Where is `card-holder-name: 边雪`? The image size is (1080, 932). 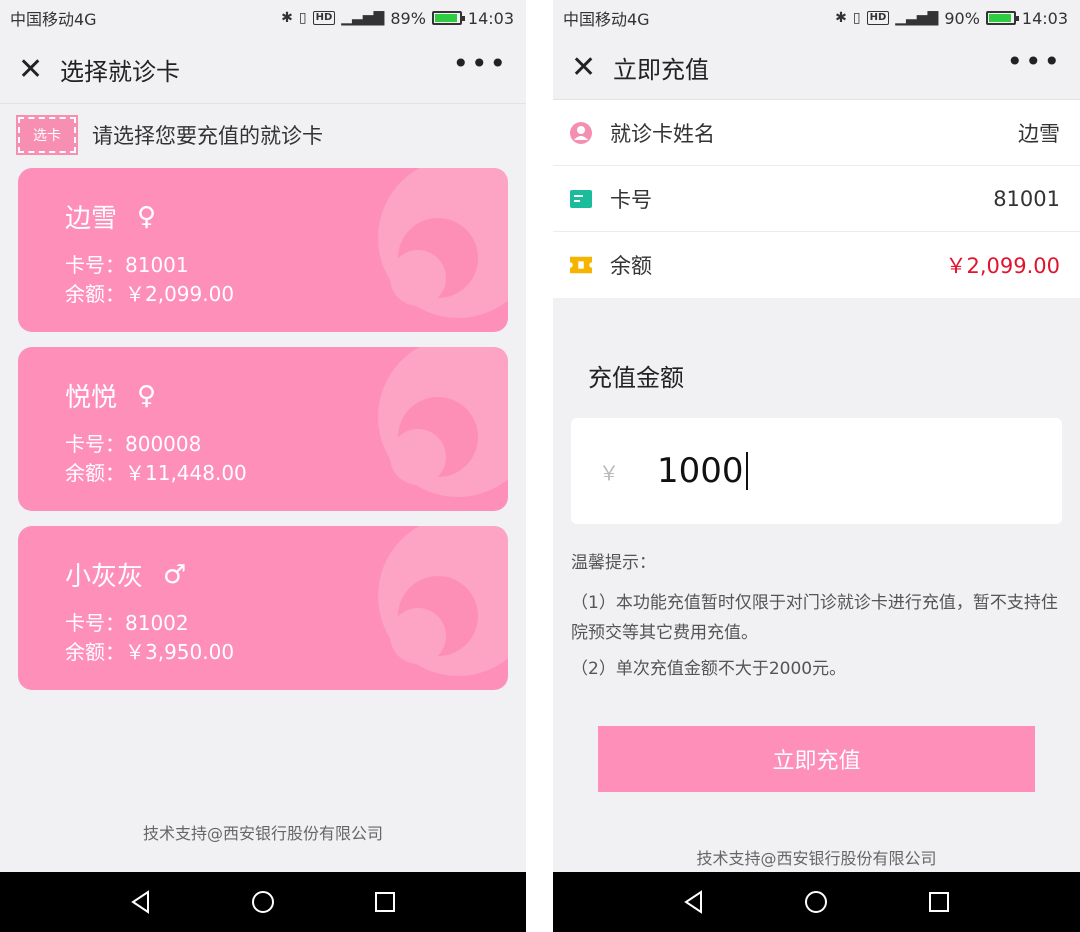
card-holder-name: 边雪 is located at coordinates (91, 219).